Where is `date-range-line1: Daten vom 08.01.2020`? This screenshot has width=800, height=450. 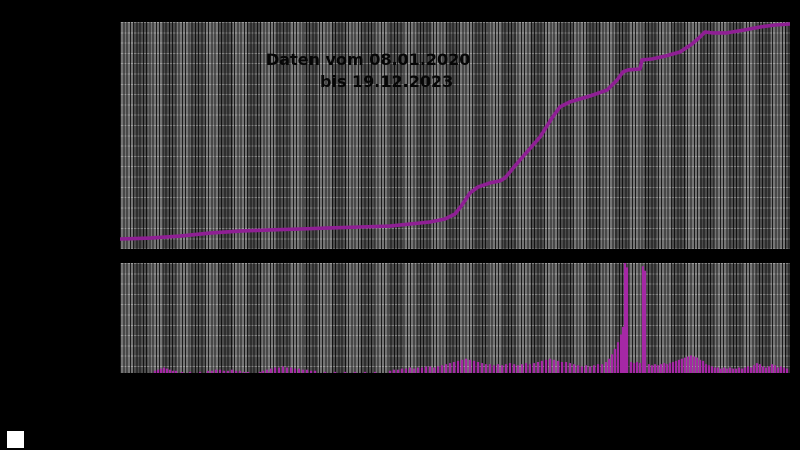 date-range-line1: Daten vom 08.01.2020 is located at coordinates (368, 59).